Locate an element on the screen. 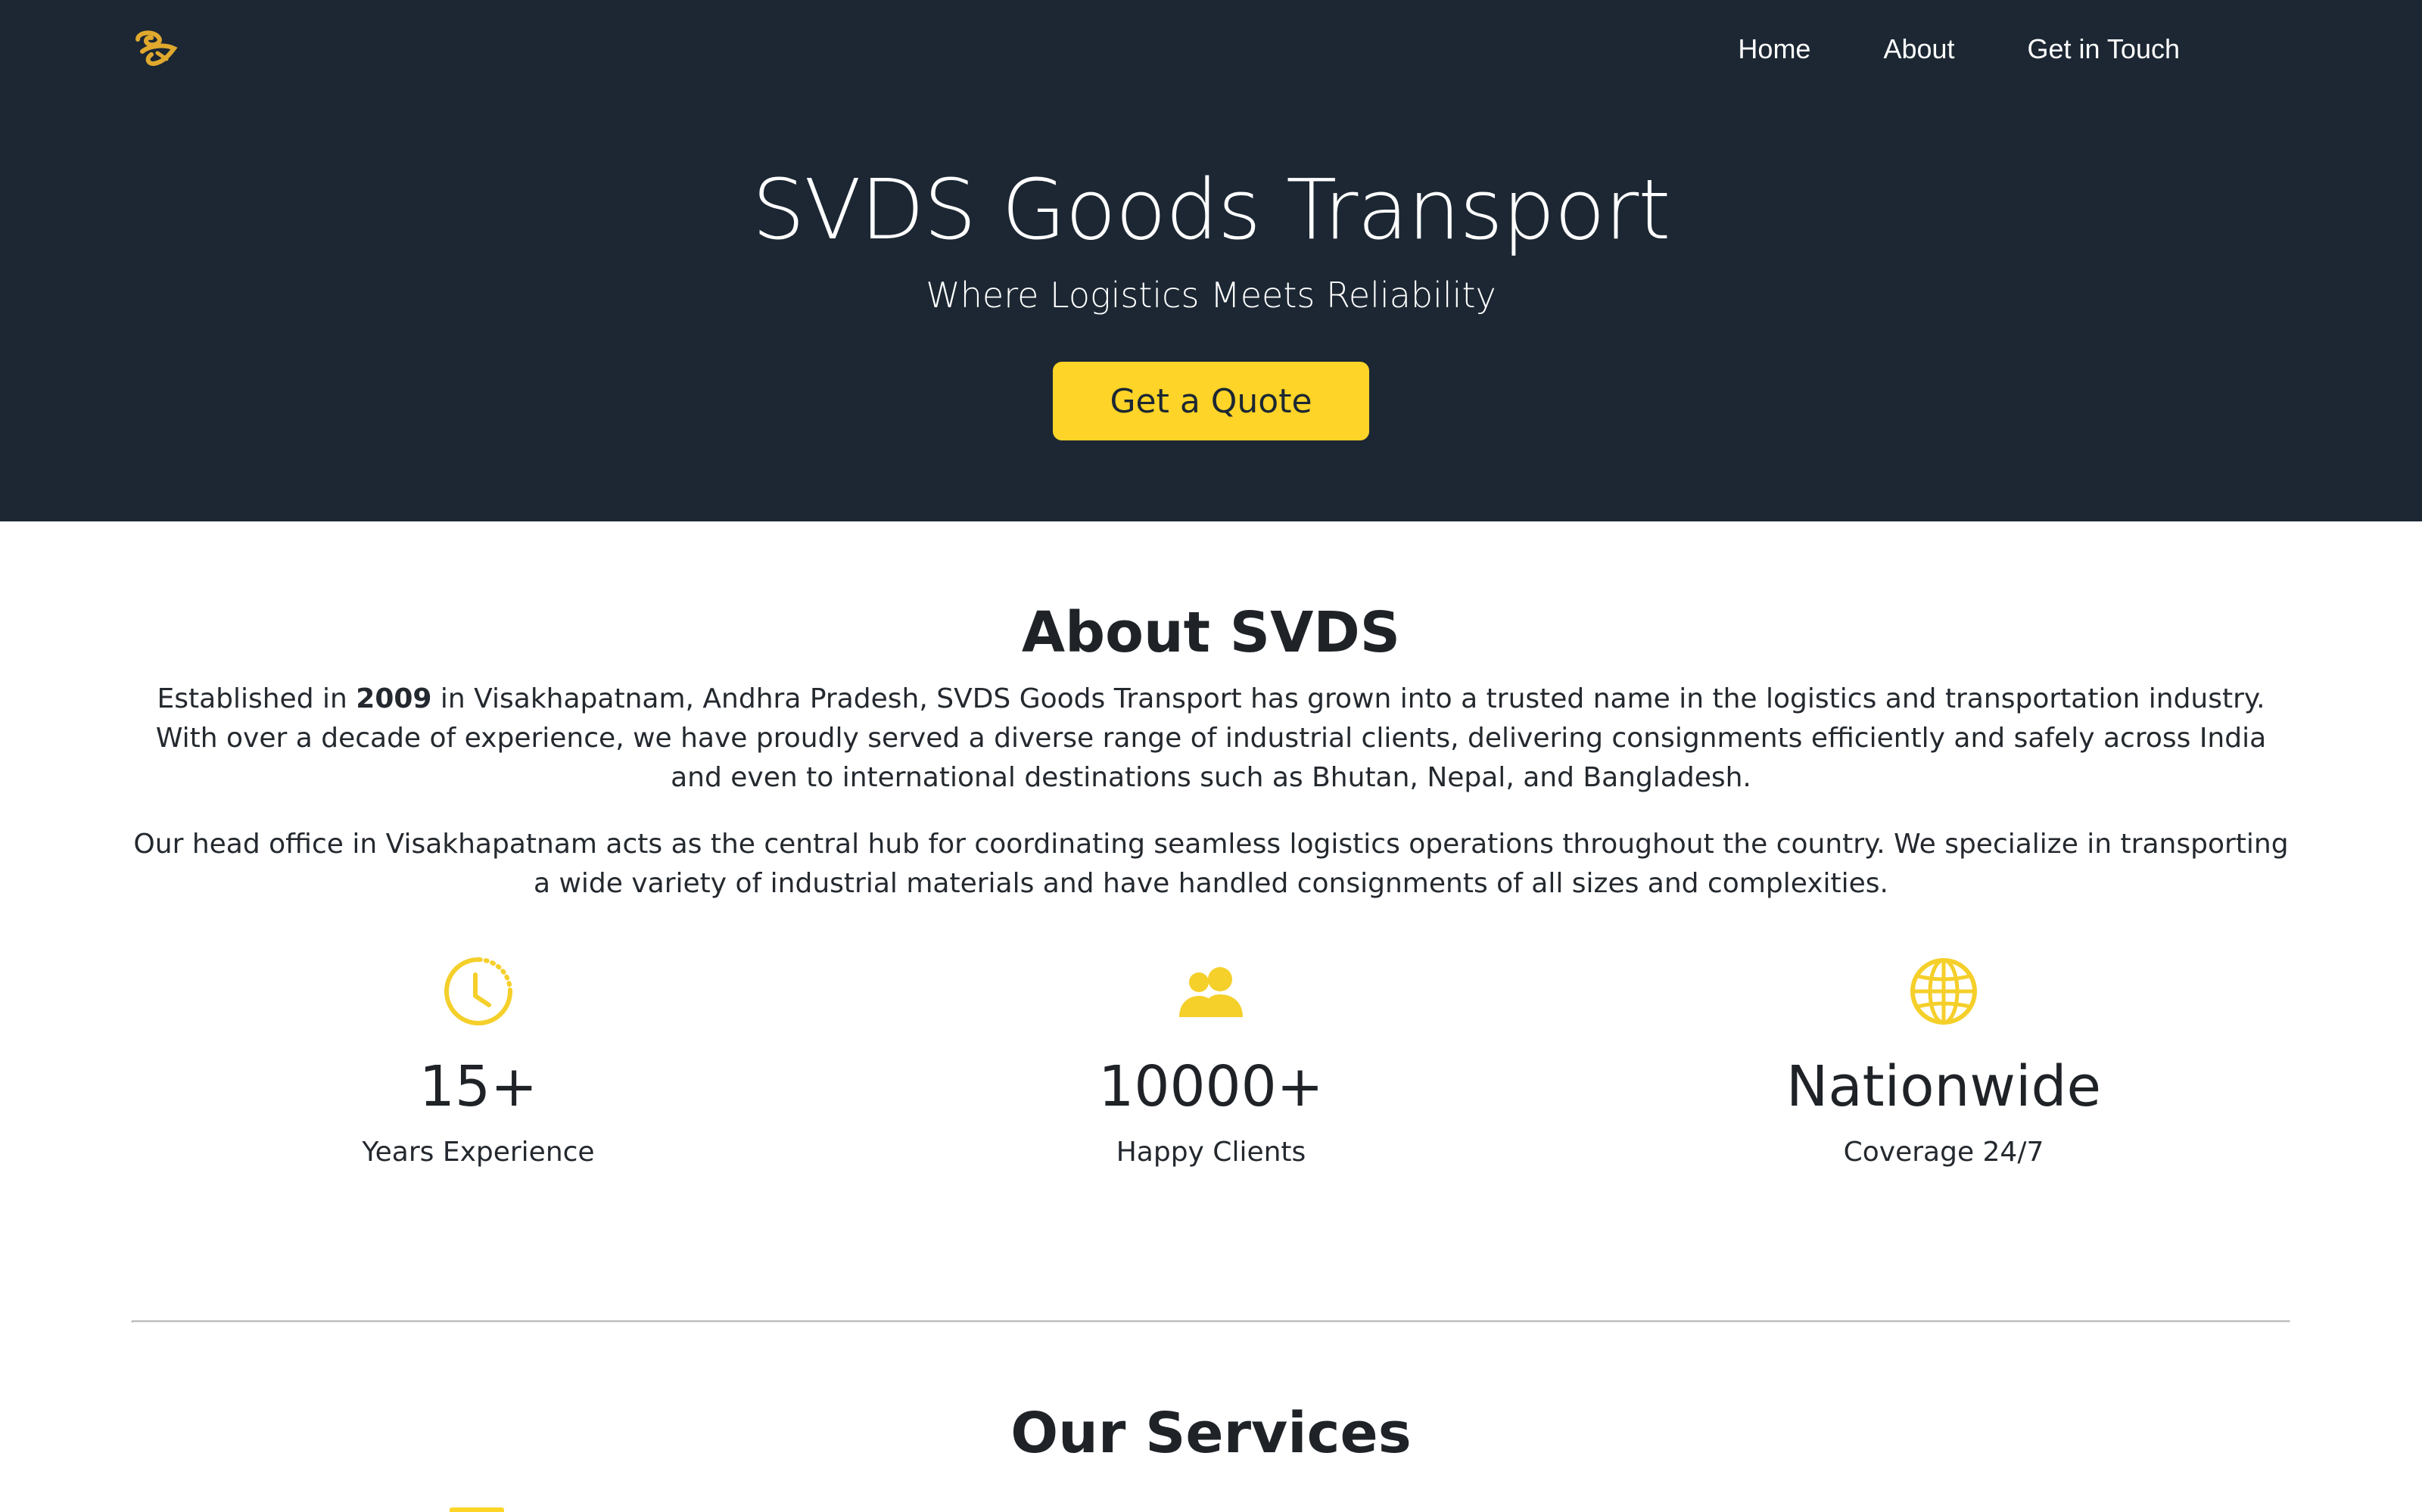 This screenshot has height=1512, width=2422. globe-icon is located at coordinates (1943, 991).